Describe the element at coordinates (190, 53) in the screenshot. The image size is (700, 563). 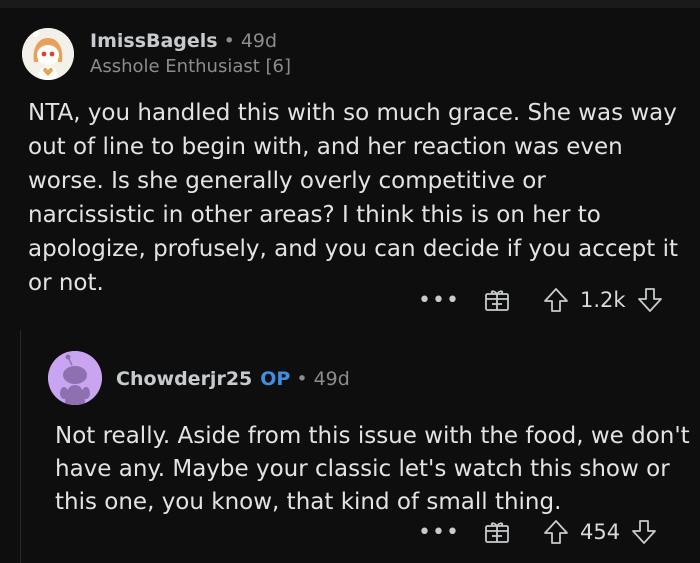
I see `comment-meta: ImissBagels • 49d Asshole Enthusiast [6]` at that location.